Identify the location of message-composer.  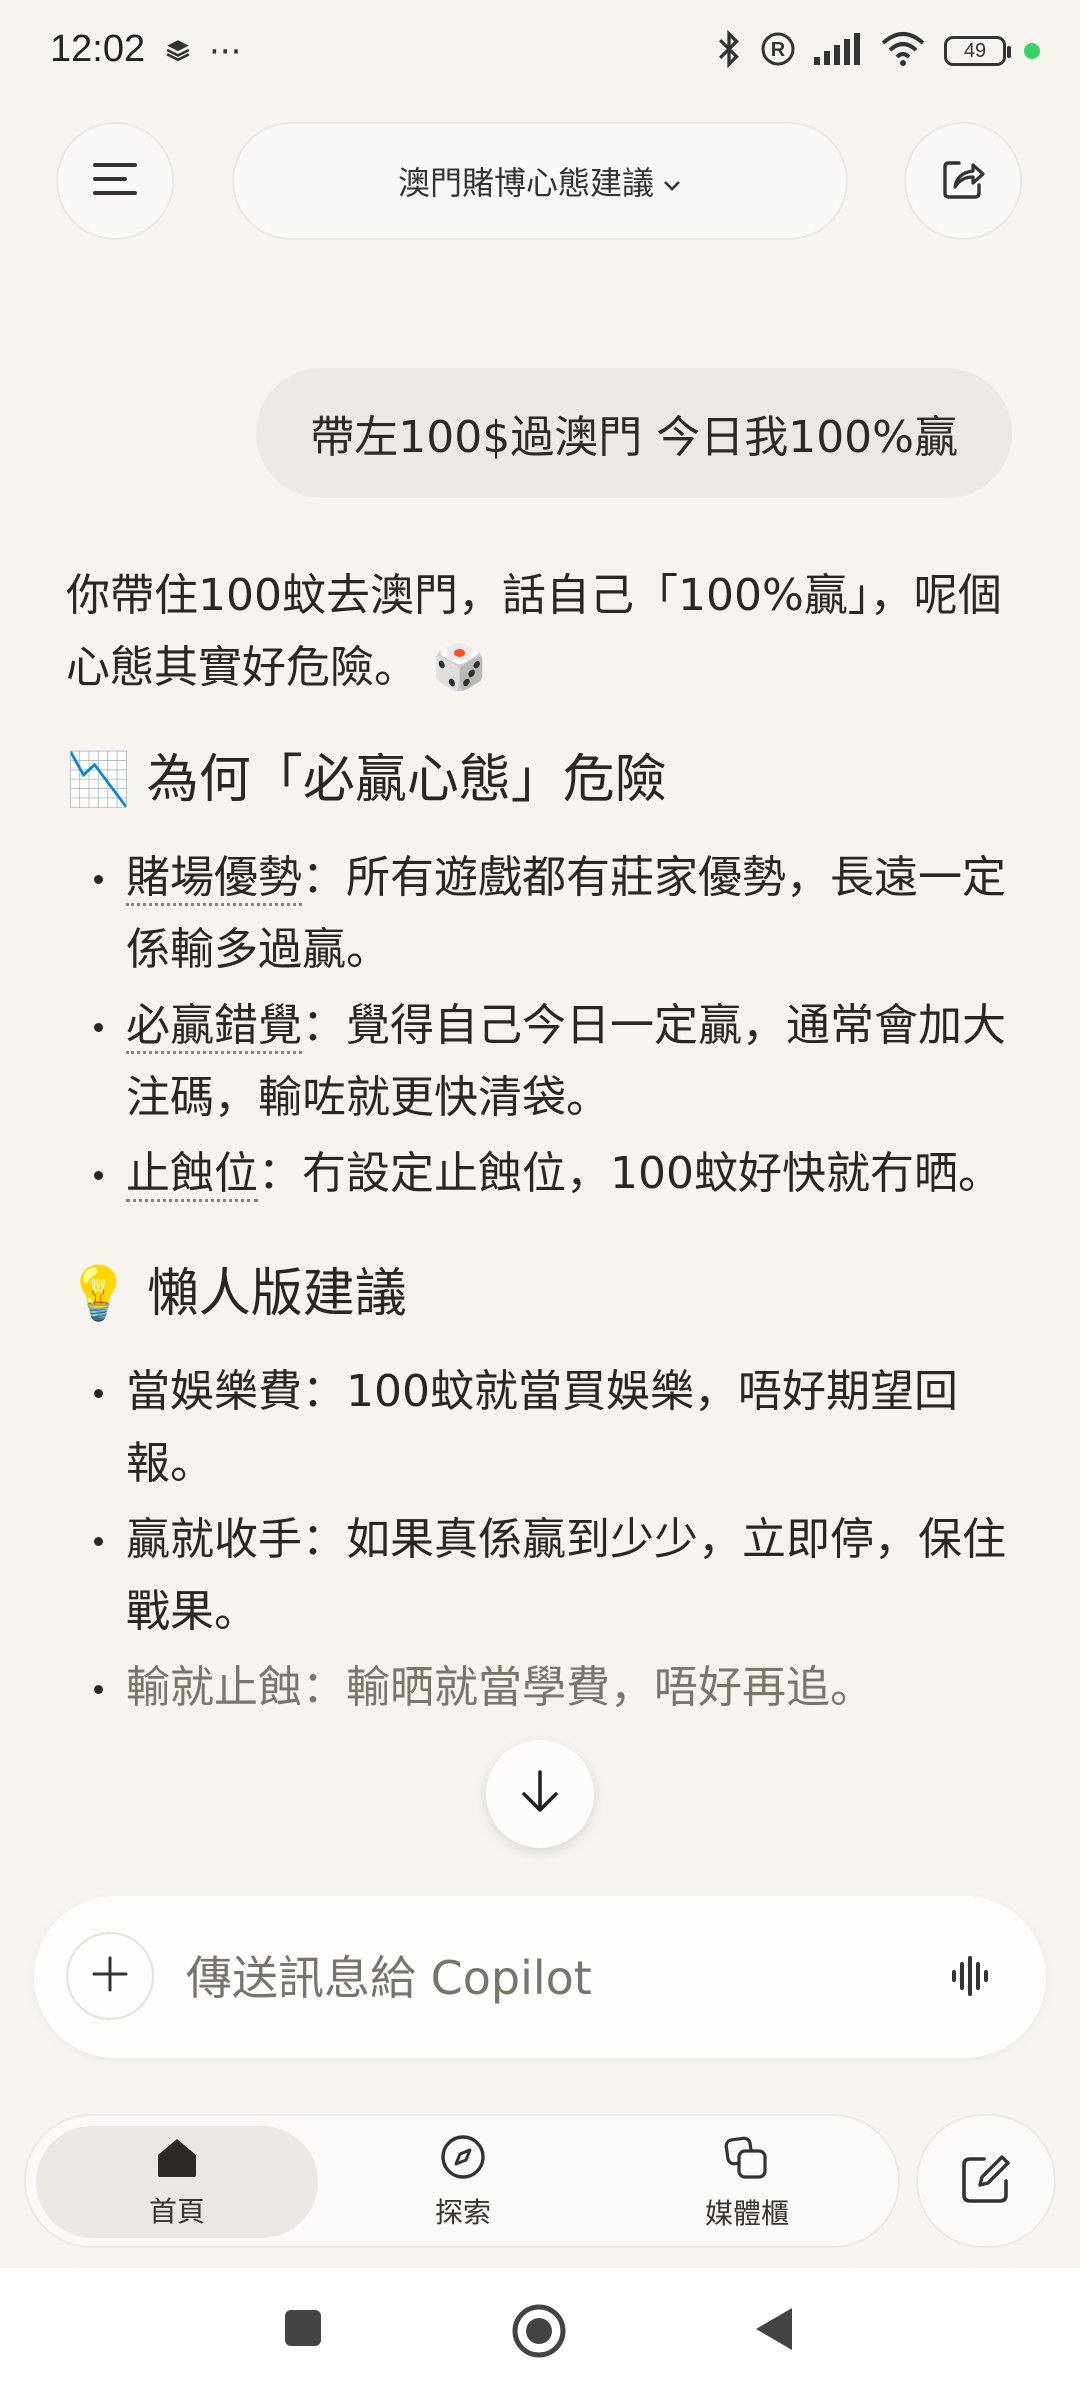
(540, 1977).